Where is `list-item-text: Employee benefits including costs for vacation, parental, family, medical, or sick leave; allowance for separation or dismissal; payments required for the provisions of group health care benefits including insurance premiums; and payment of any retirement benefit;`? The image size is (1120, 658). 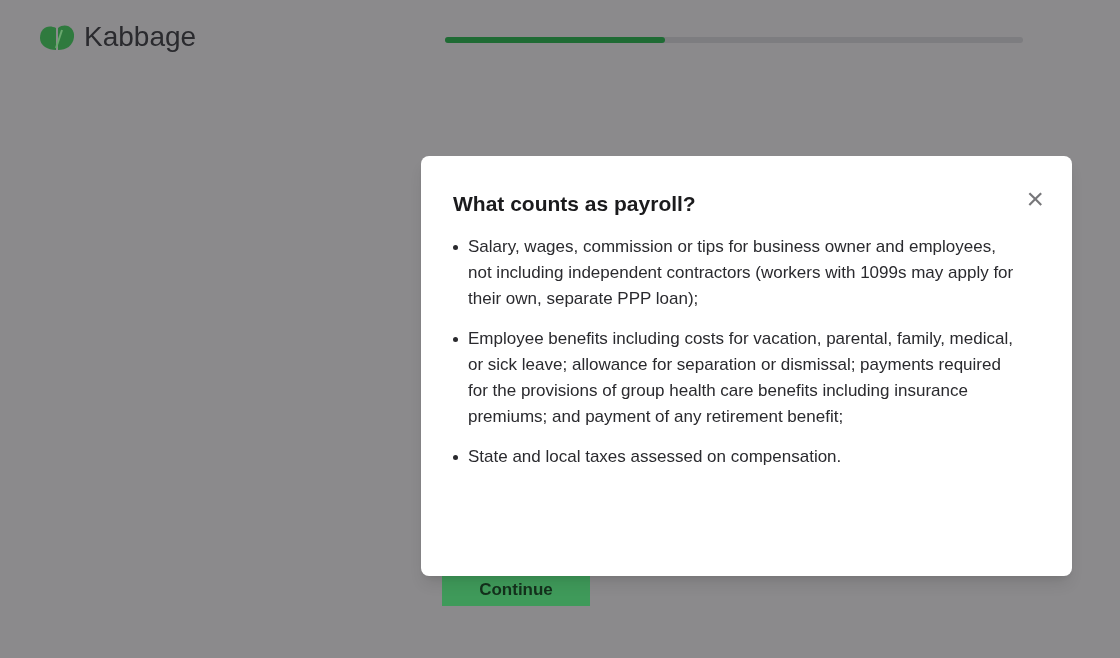
list-item-text: Employee benefits including costs for vacation, parental, family, medical, or sick leave; allowance for separation or dismissal; payments required for the provisions of group health care benefits including insurance premiums; and payment of any retirement benefit; is located at coordinates (741, 378).